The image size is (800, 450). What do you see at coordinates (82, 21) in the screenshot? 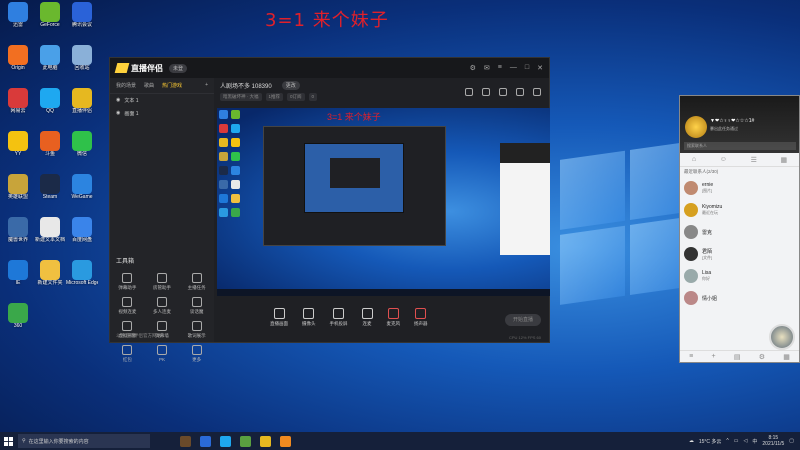
I see `desktop-icon: 腾讯会议` at bounding box center [82, 21].